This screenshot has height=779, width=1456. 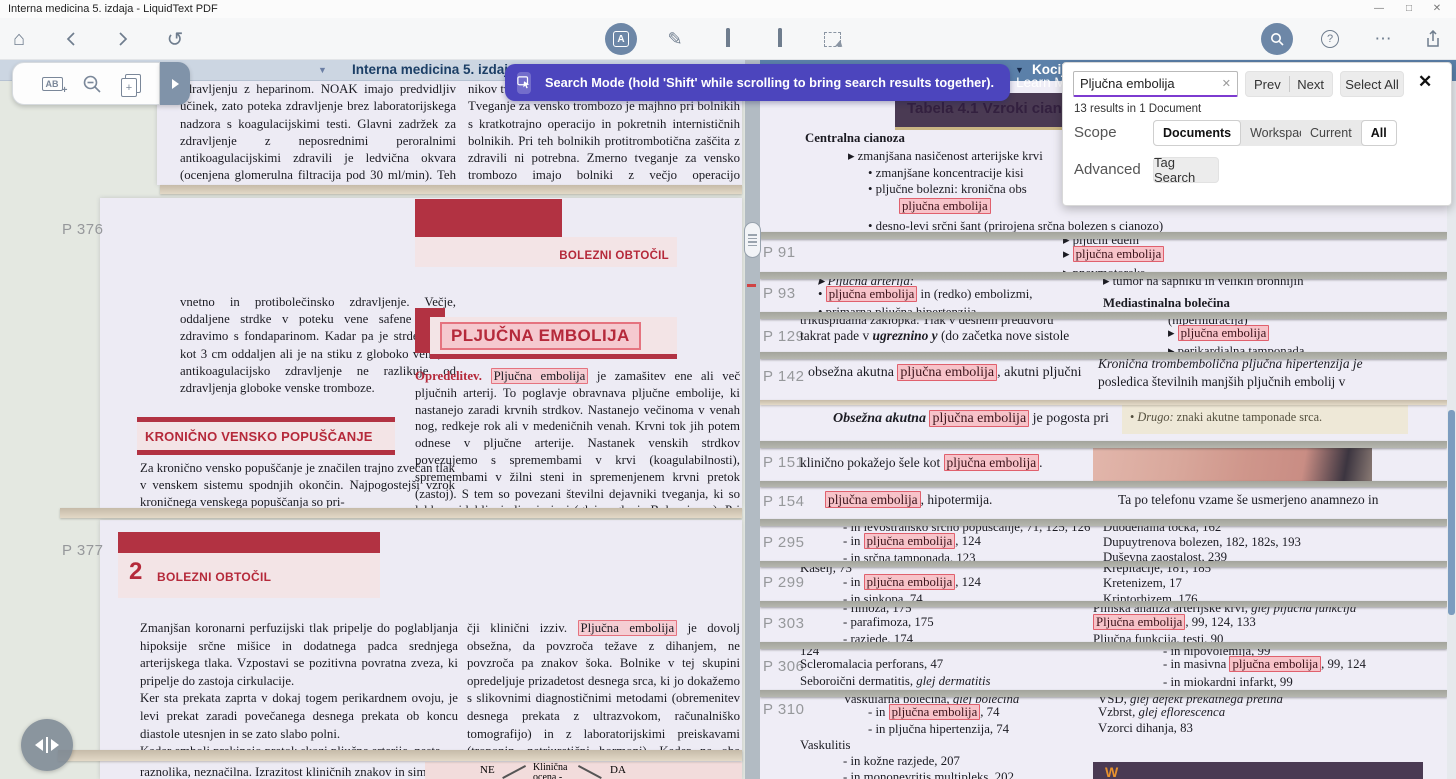 I want to click on search-input: Pljučna embolija ✕, so click(x=1155, y=84).